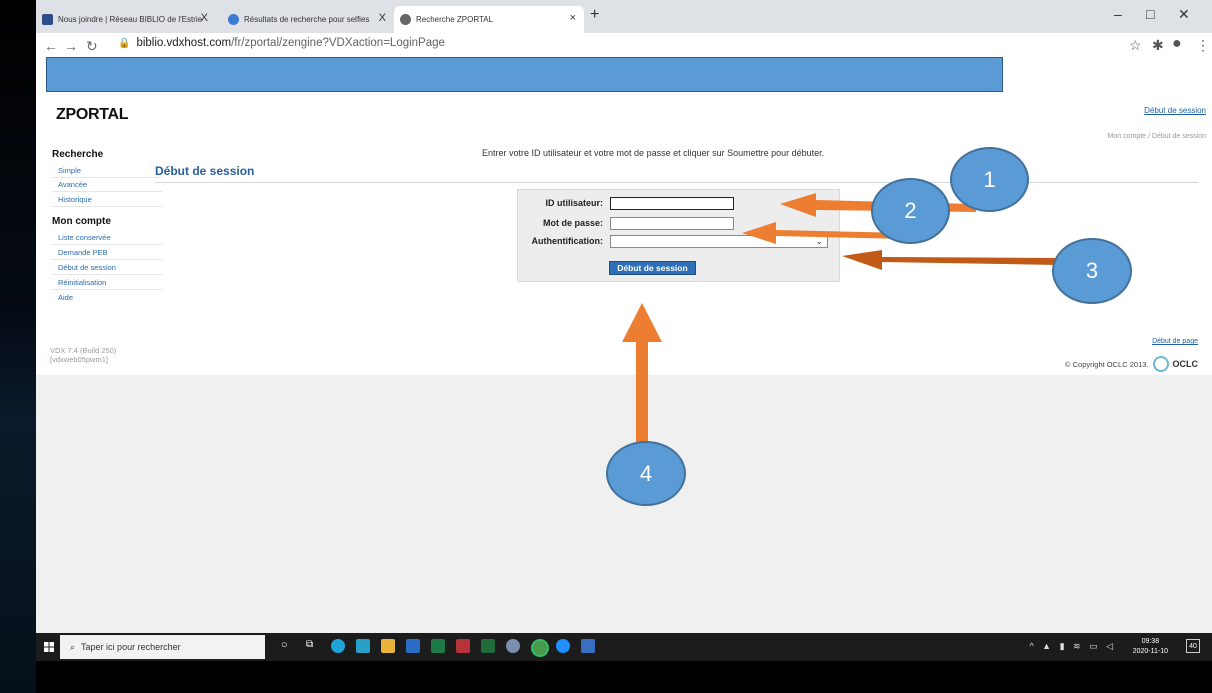 This screenshot has width=1212, height=693. Describe the element at coordinates (130, 19) in the screenshot. I see `tab-title: Nous joindre | Réseau BIBLIO de l'Estrie` at that location.